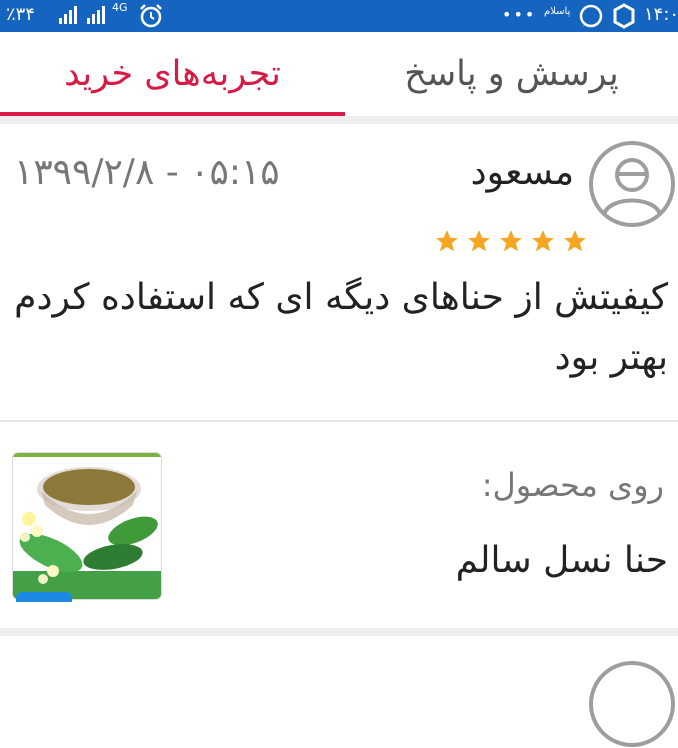 The height and width of the screenshot is (748, 678). What do you see at coordinates (557, 11) in the screenshot?
I see `notification-app-icon: پاسلام` at bounding box center [557, 11].